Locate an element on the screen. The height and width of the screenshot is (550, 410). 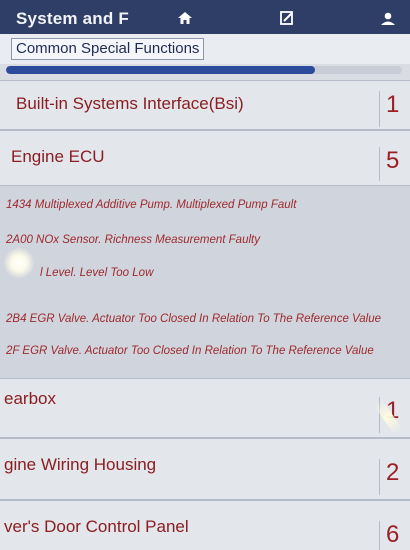
system-row-gearbox: earbox 1 is located at coordinates (205, 408).